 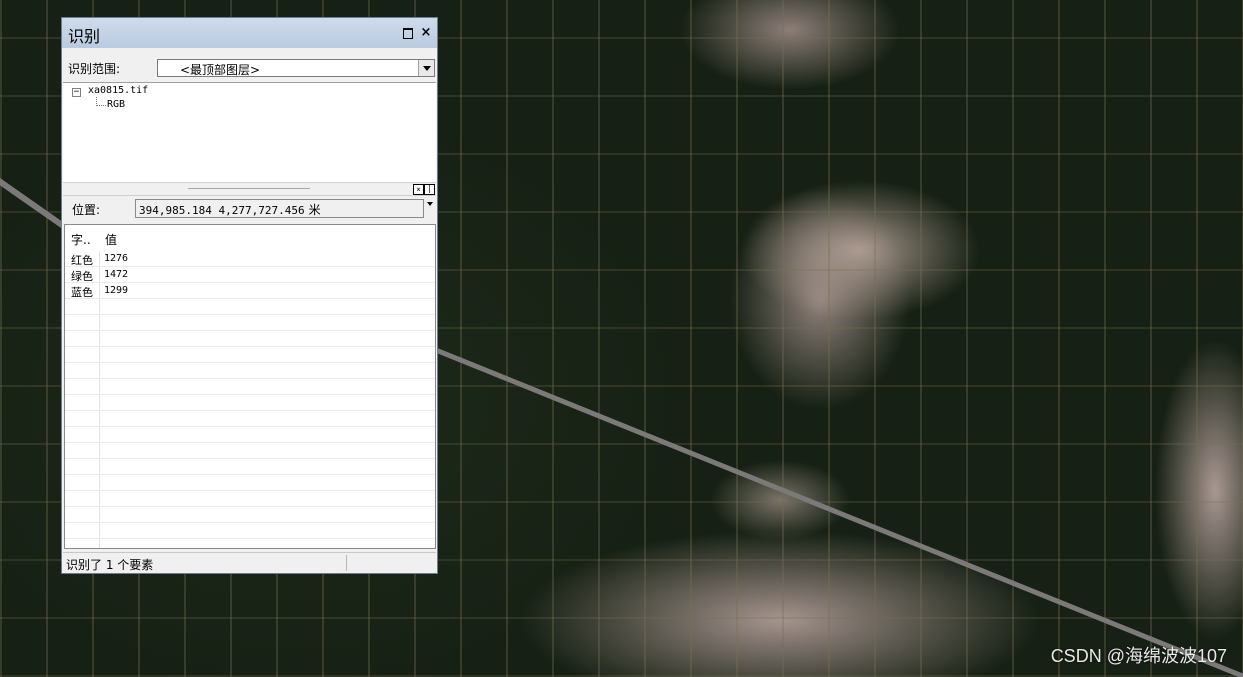 What do you see at coordinates (418, 189) in the screenshot?
I see `collapse-up-button: ⌅` at bounding box center [418, 189].